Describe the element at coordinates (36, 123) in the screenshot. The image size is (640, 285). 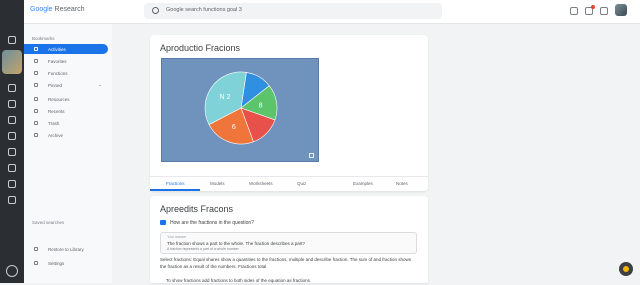
I see `trash-icon` at that location.